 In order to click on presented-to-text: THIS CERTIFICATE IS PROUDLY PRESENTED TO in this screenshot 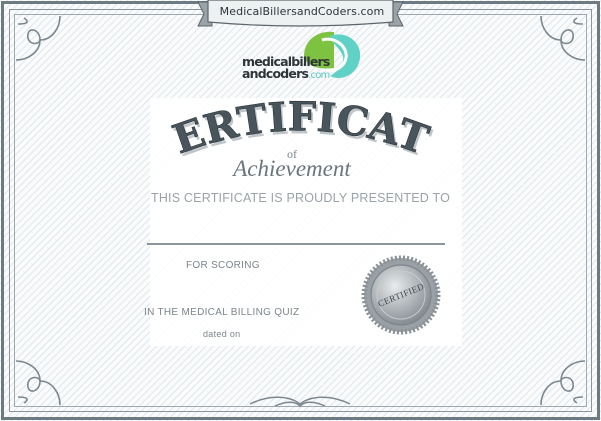, I will do `click(300, 198)`.